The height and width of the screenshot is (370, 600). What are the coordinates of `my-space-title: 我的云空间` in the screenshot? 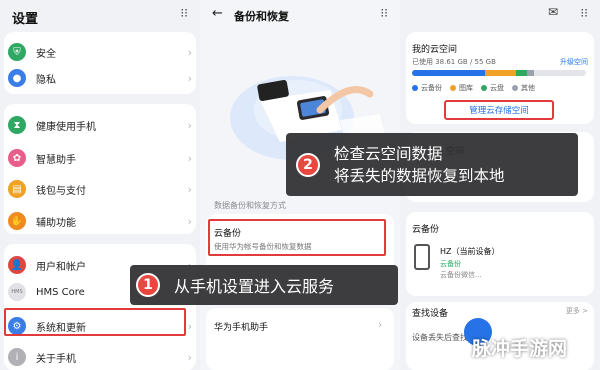 It's located at (435, 50).